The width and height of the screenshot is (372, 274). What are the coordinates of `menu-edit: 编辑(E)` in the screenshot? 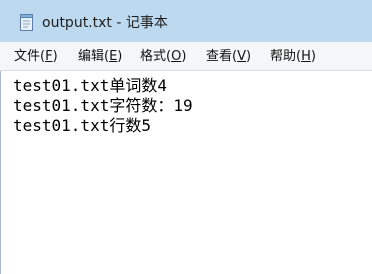 It's located at (100, 56).